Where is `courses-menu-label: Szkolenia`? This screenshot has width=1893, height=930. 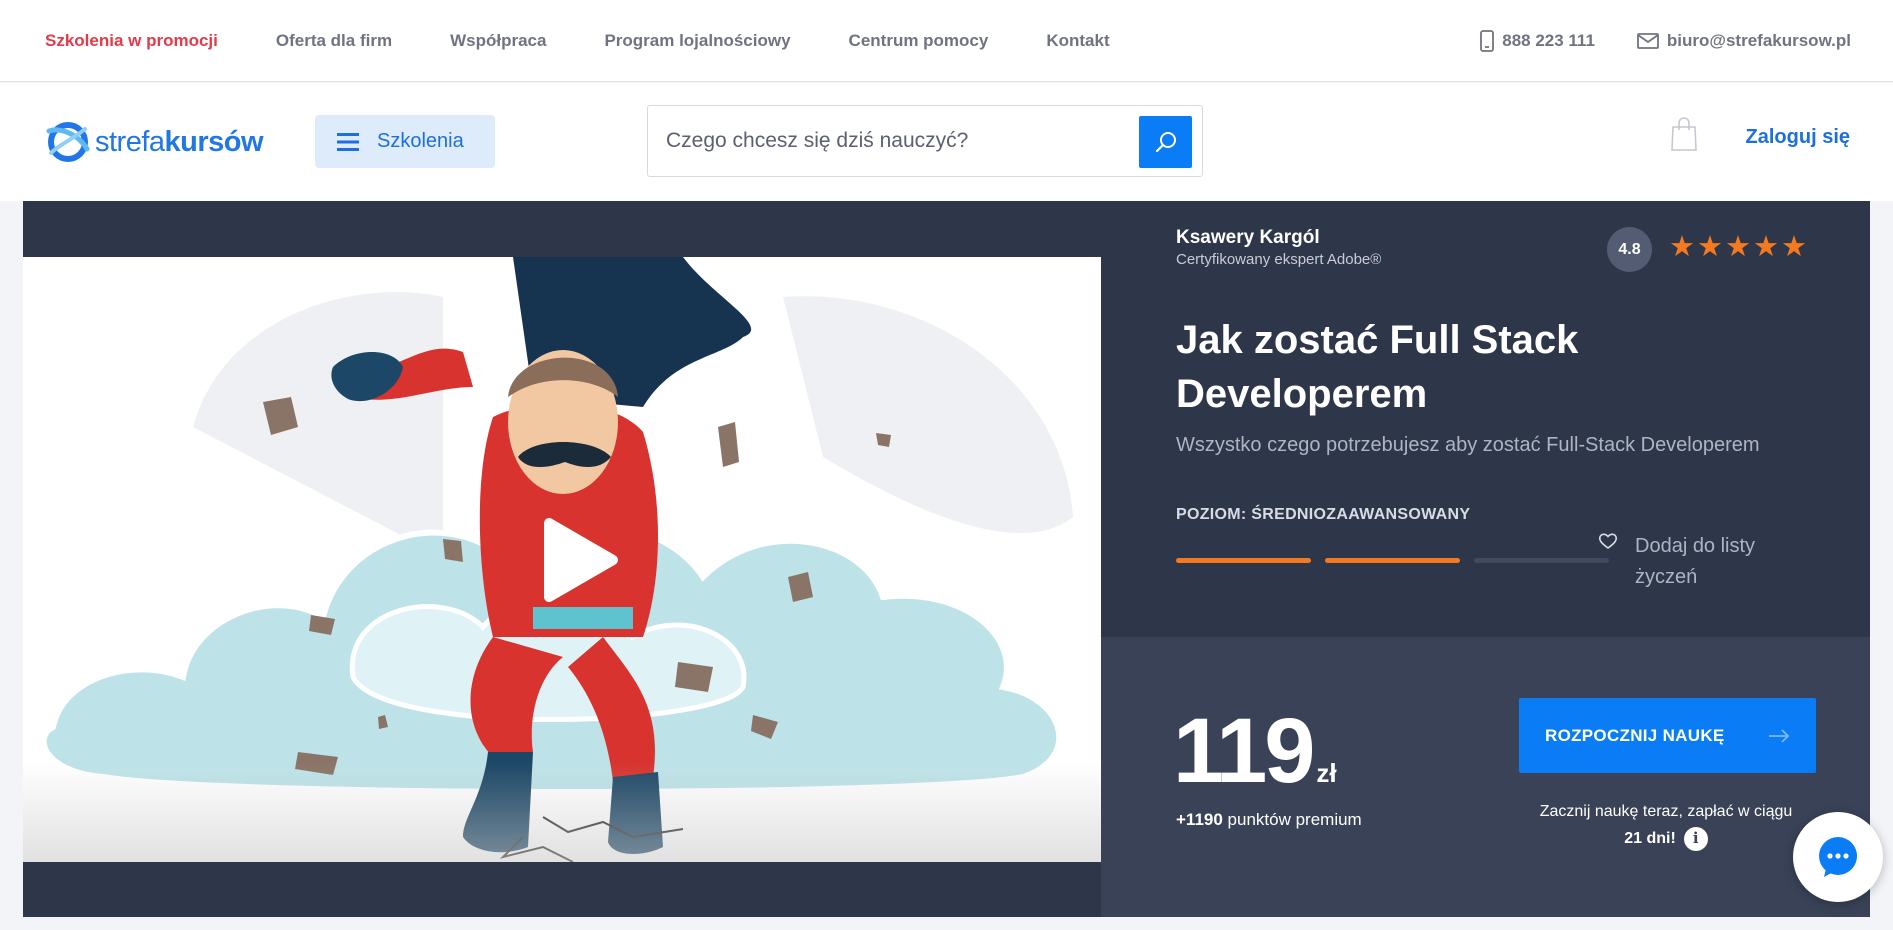 courses-menu-label: Szkolenia is located at coordinates (420, 141).